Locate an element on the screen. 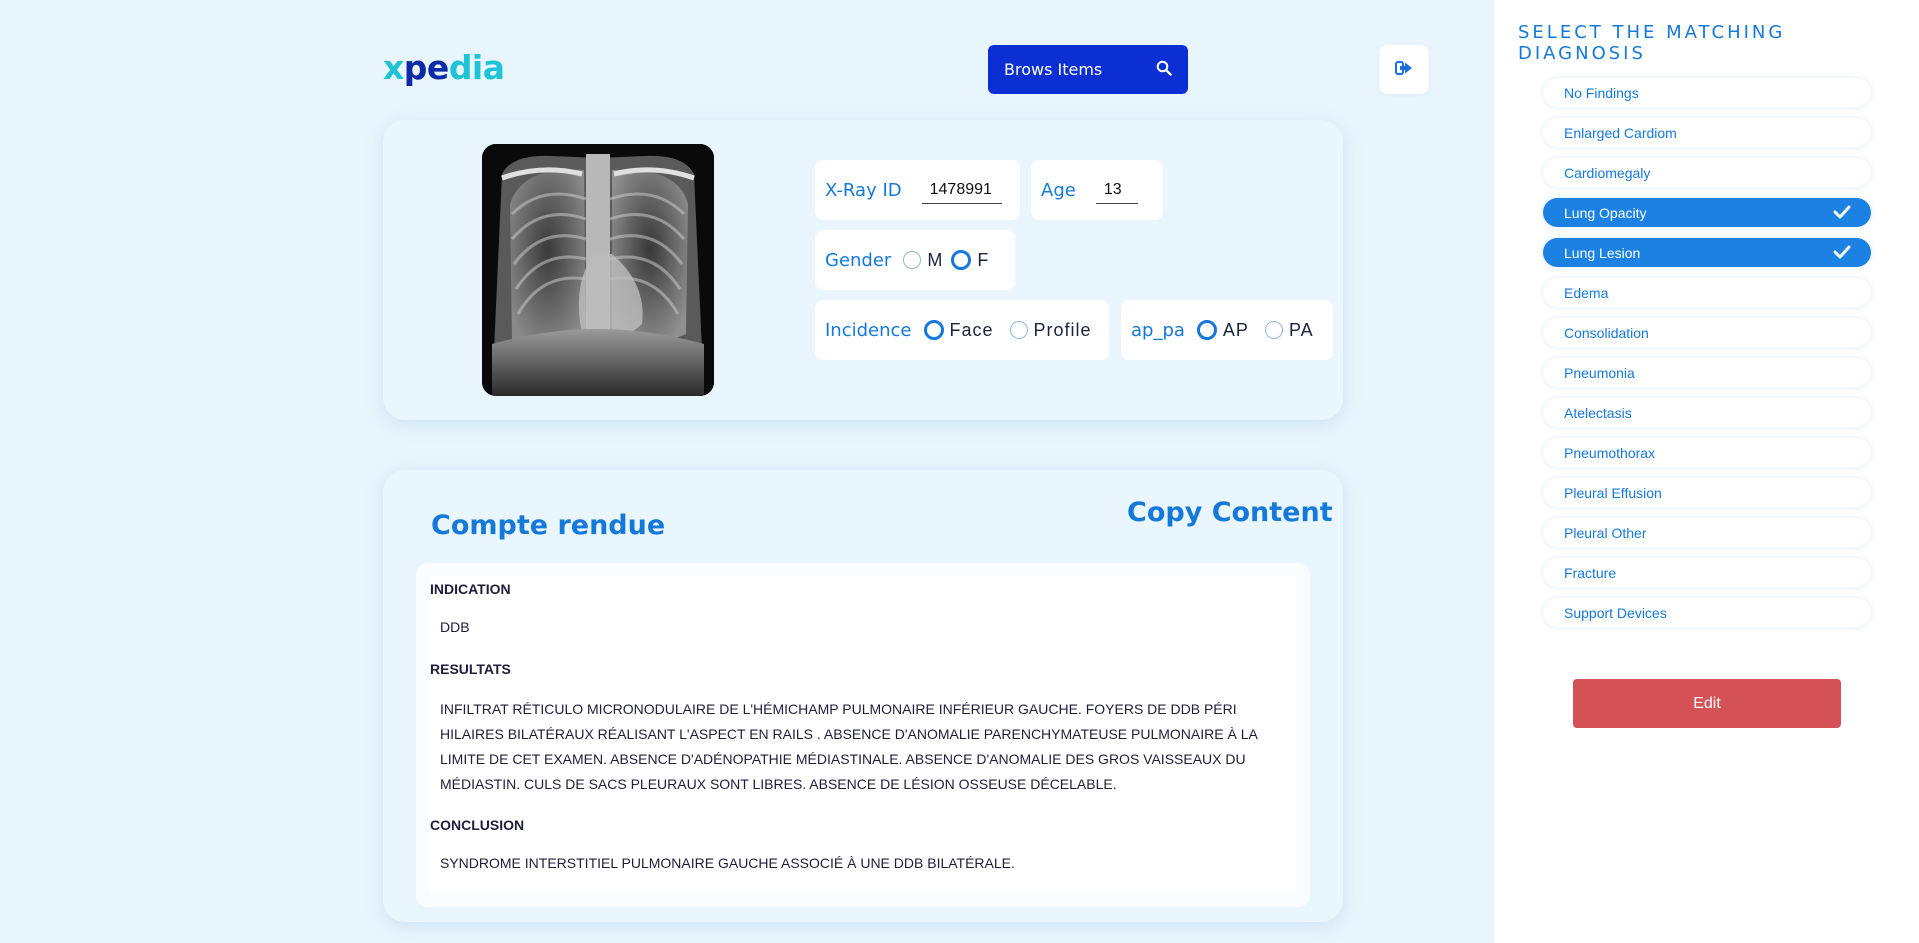 This screenshot has width=1919, height=943. diagnosis-item: Enlarged Cardiom is located at coordinates (1707, 132).